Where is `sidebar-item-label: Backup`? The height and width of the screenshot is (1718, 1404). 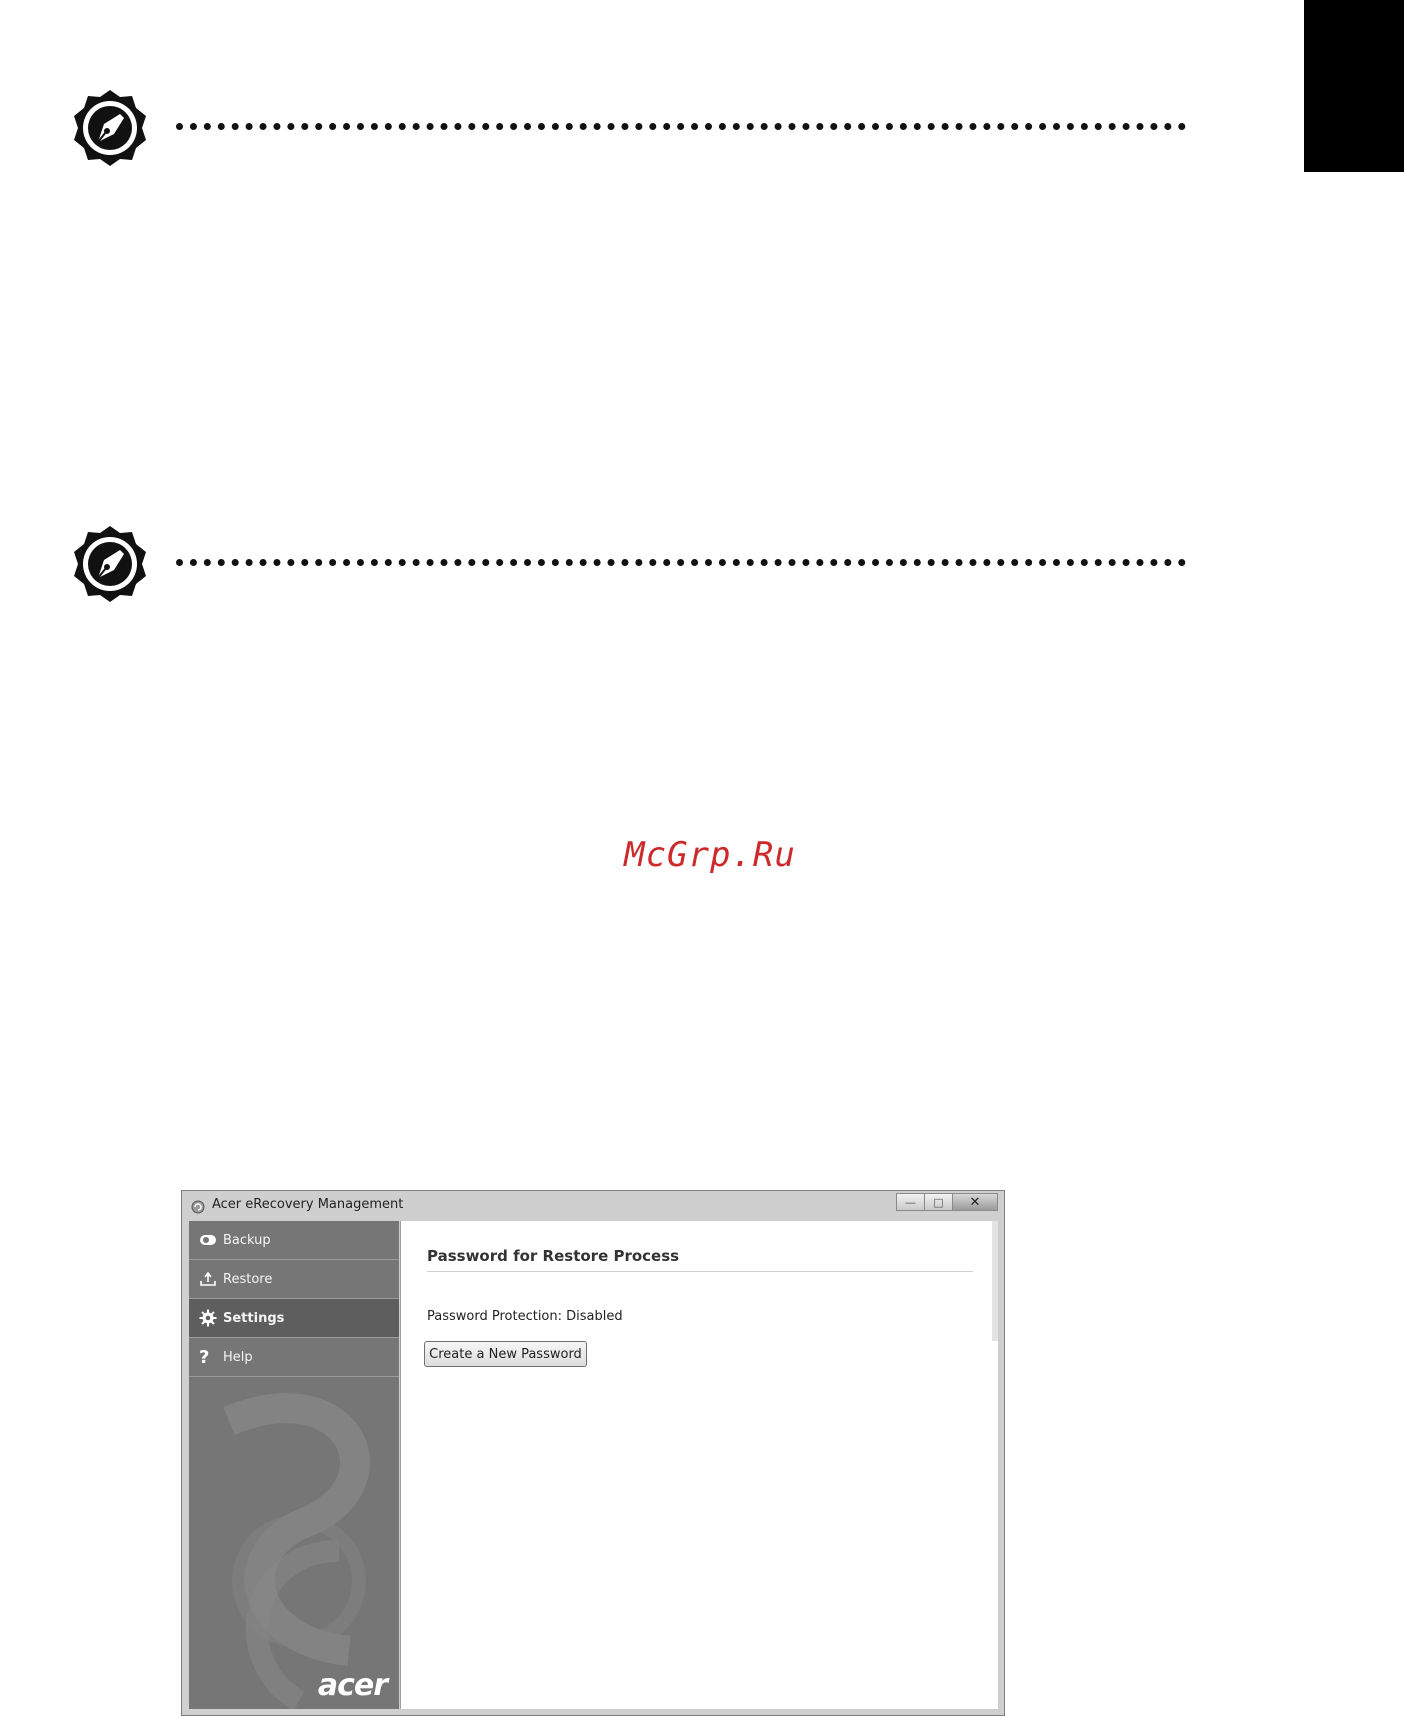
sidebar-item-label: Backup is located at coordinates (247, 1240).